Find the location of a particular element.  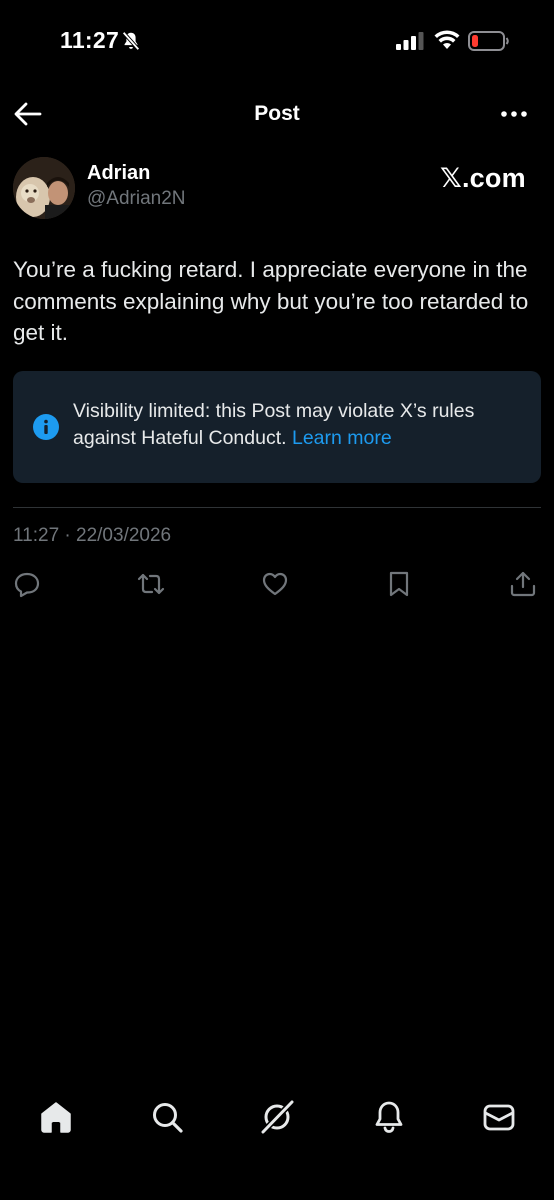

author-name: Adrian is located at coordinates (118, 173).